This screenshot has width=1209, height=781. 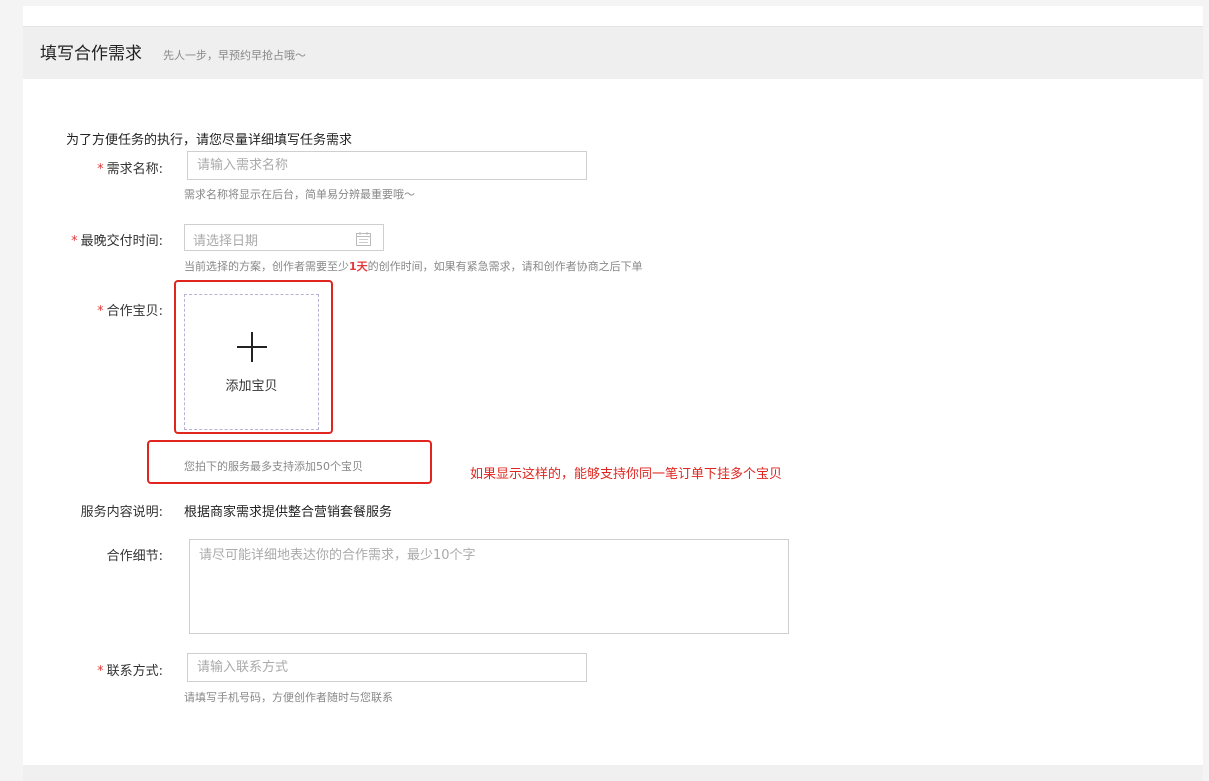 I want to click on details-textarea, so click(x=489, y=586).